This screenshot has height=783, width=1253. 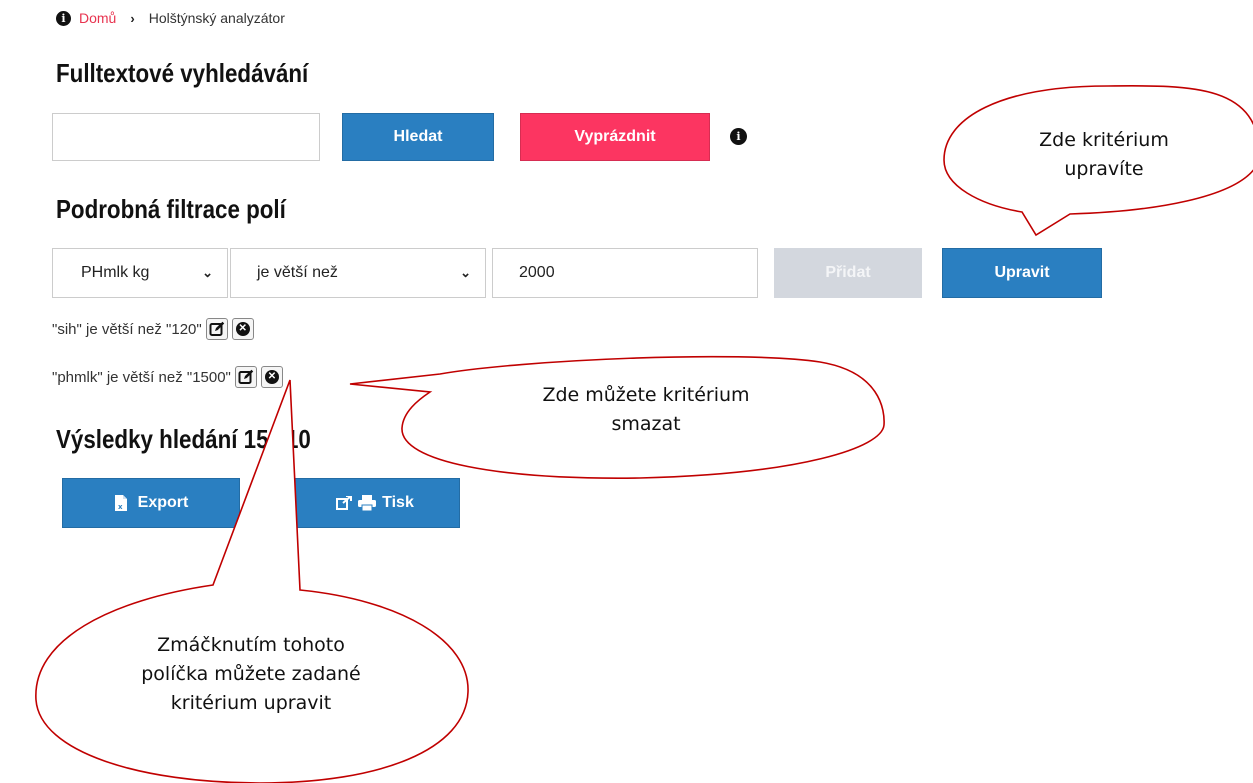 What do you see at coordinates (216, 18) in the screenshot?
I see `breadcrumb-current: Holštýnský analyzátor` at bounding box center [216, 18].